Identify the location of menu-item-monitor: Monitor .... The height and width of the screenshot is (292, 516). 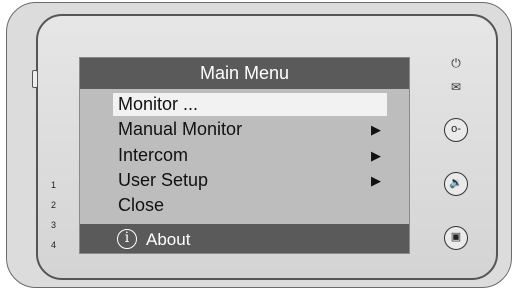
(250, 104).